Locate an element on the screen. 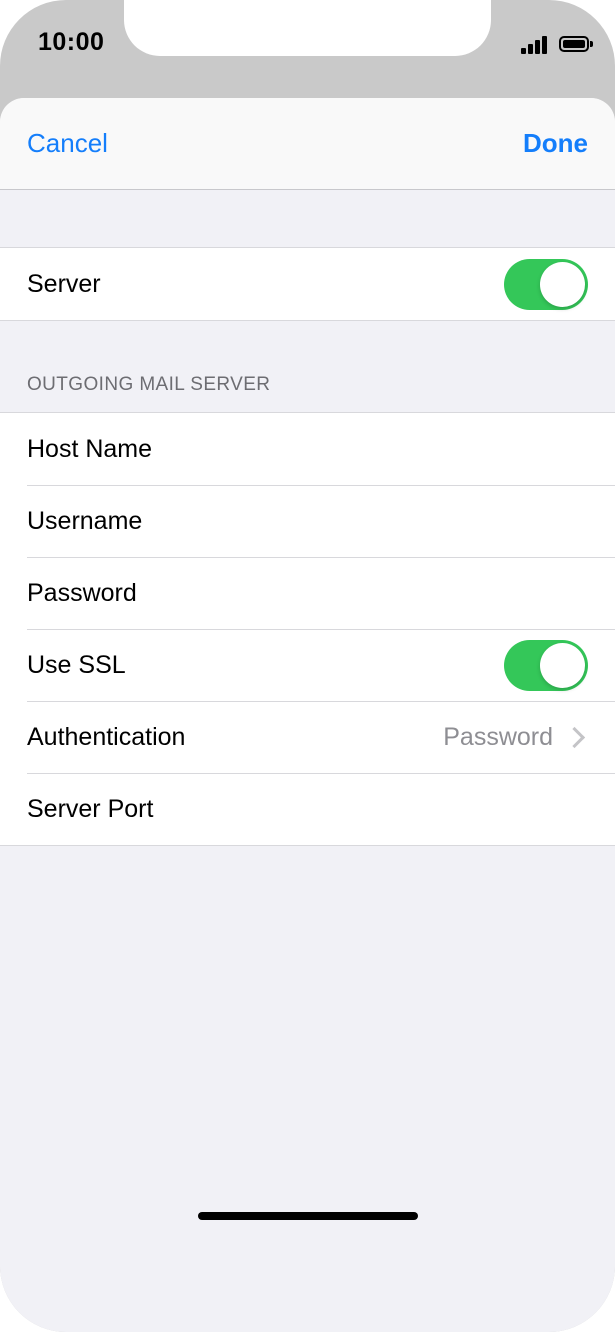 The height and width of the screenshot is (1332, 615). server-row: Server is located at coordinates (307, 284).